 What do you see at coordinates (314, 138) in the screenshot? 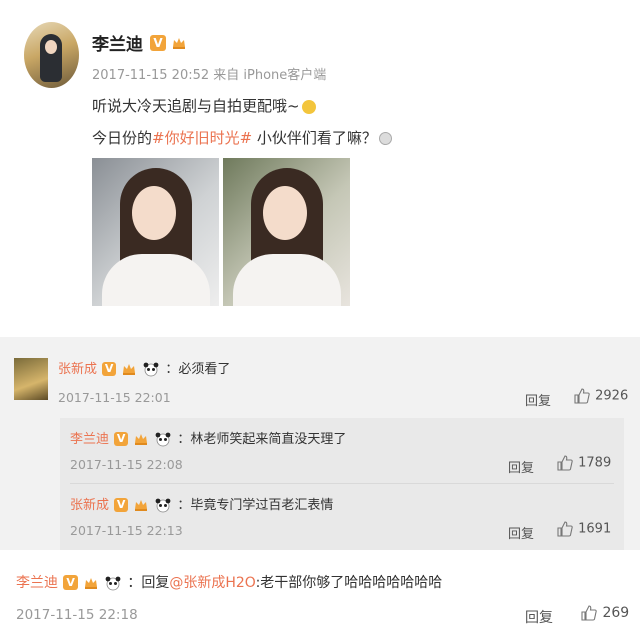
I see `post-text-suffix: 小伙伴们看了嘛？` at bounding box center [314, 138].